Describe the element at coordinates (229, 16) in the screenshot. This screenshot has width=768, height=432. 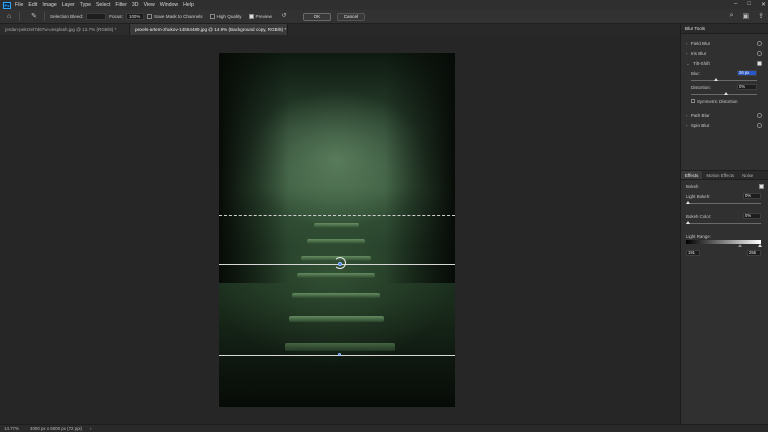
I see `high-quality-label: High Quality` at that location.